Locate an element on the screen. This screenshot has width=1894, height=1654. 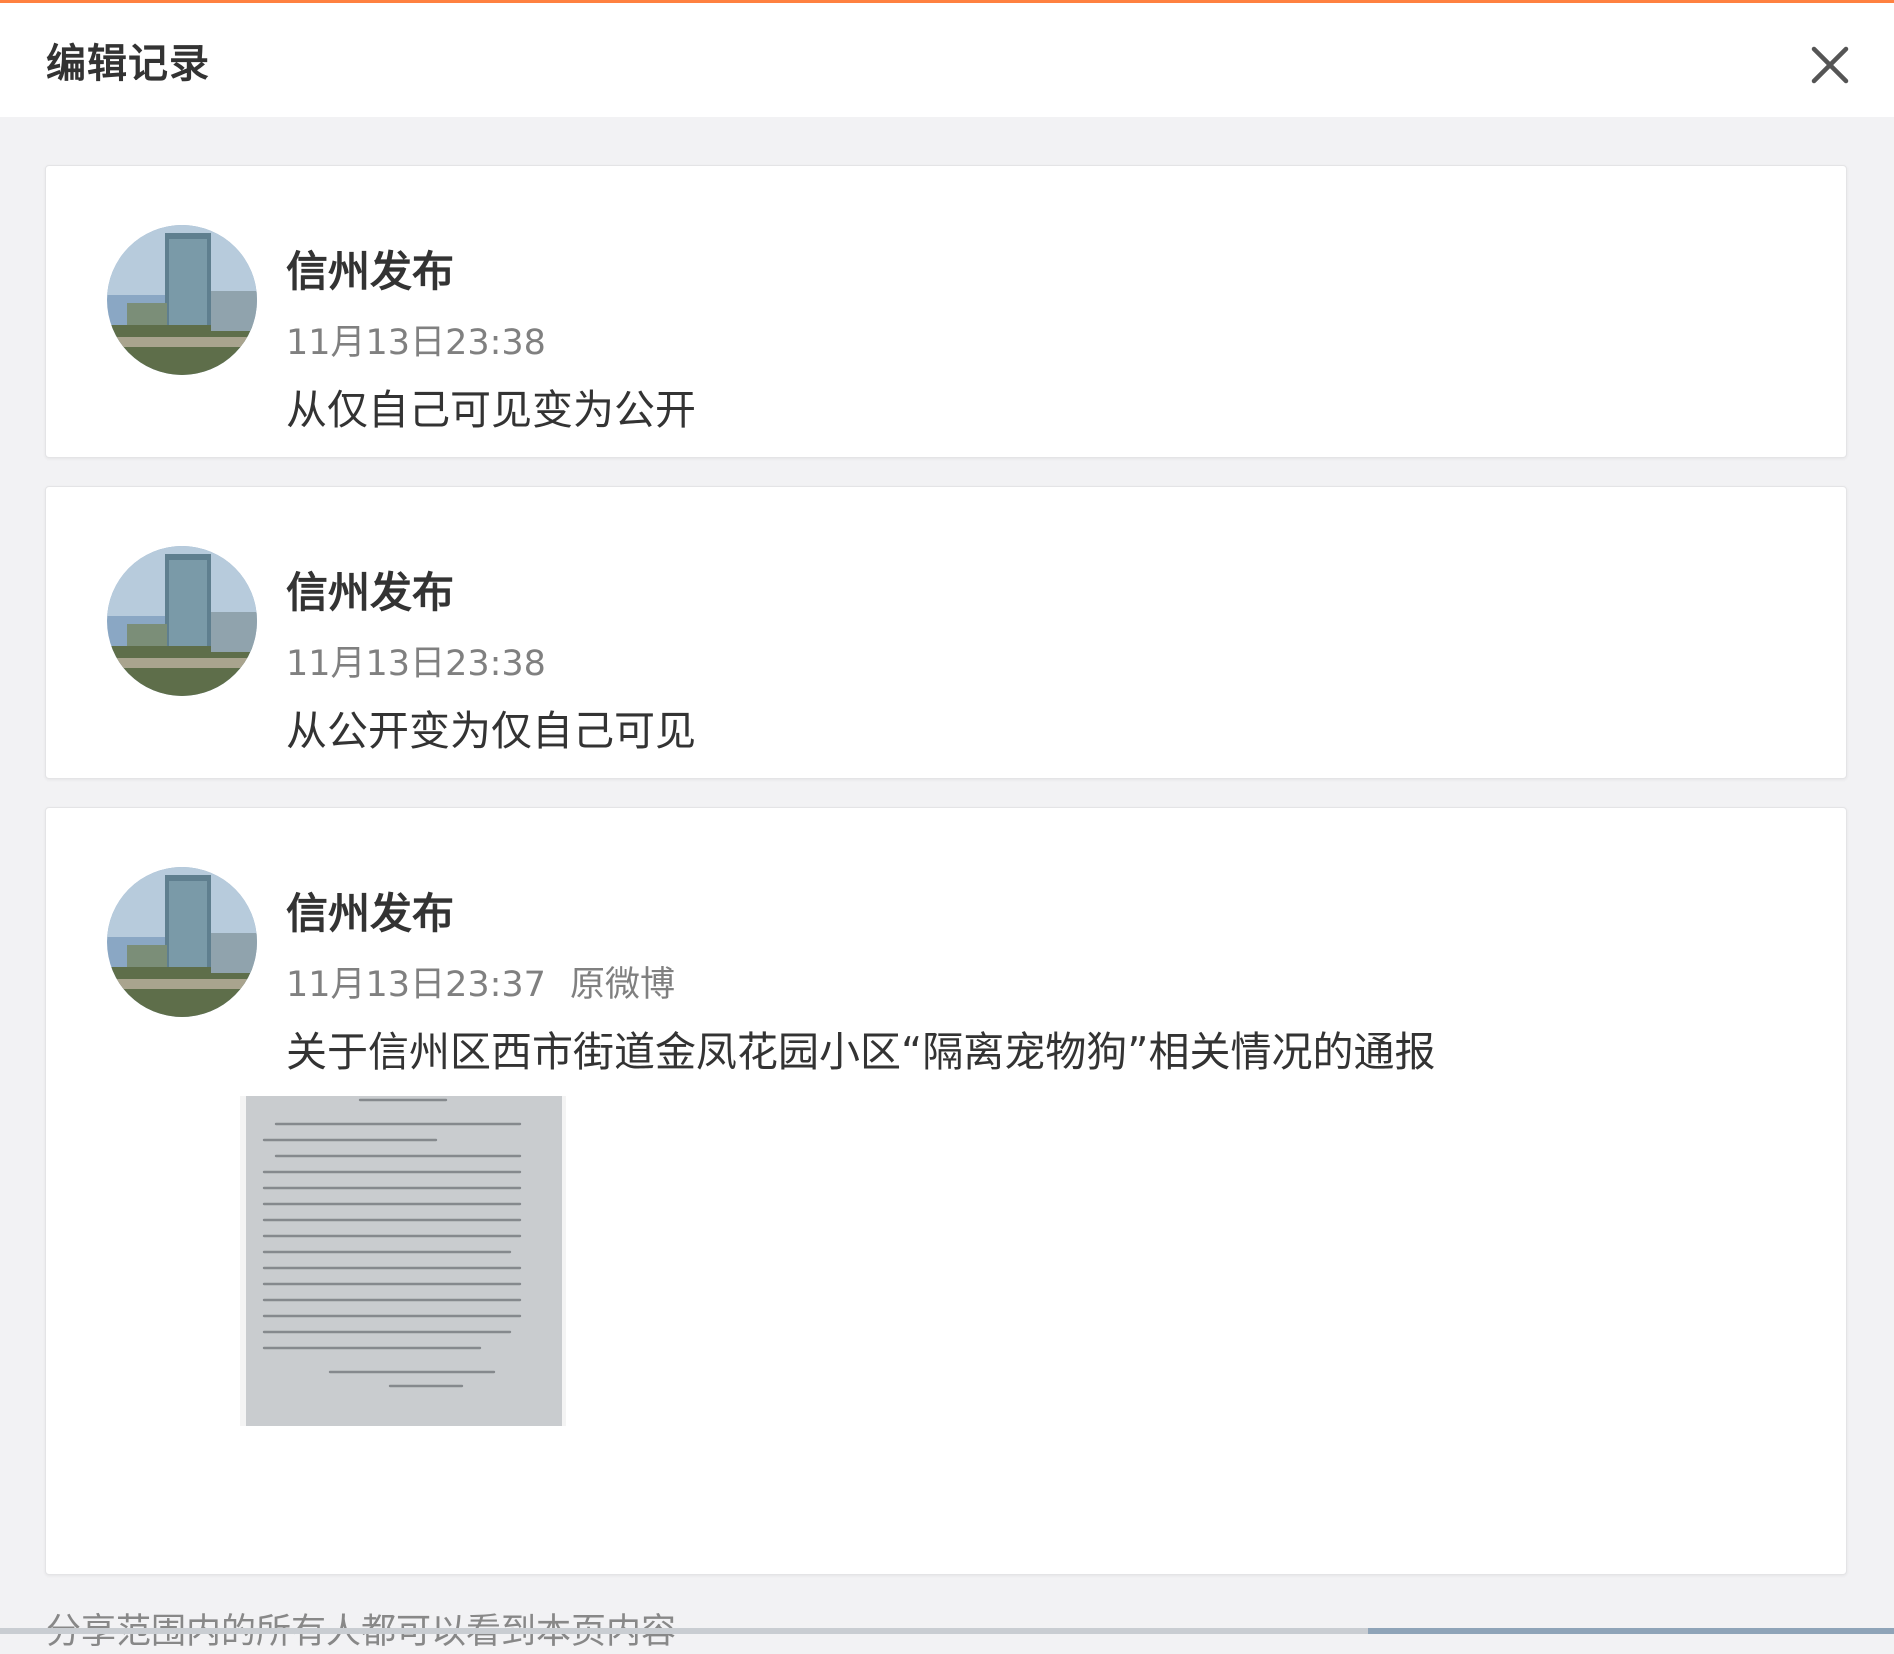
record-meta: 11月13日23:37 原微博 is located at coordinates (480, 981).